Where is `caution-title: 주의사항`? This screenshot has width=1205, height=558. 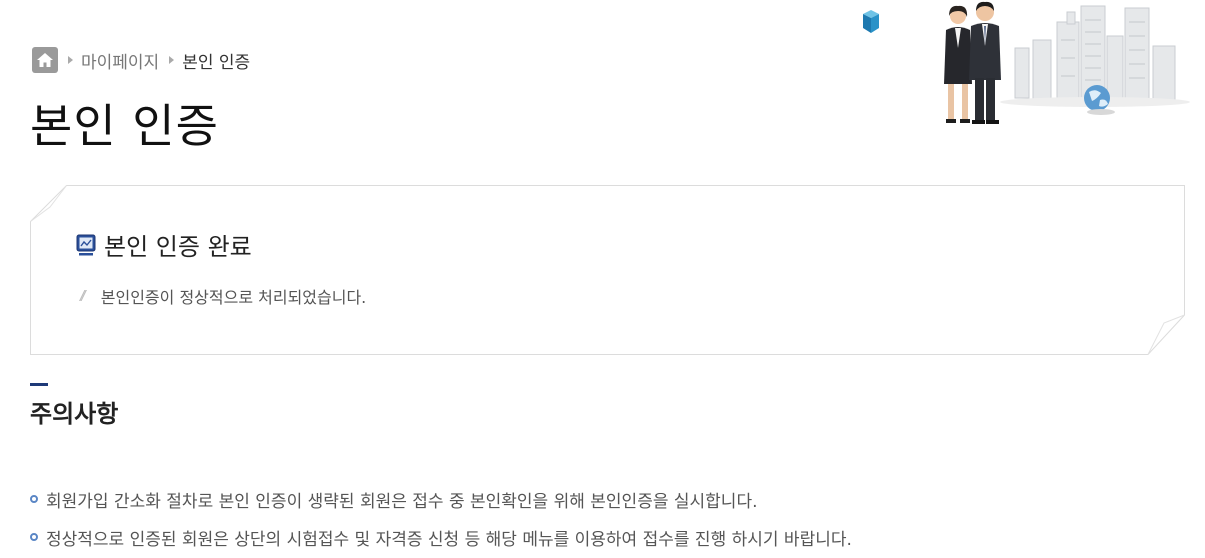
caution-title: 주의사항 is located at coordinates (74, 414).